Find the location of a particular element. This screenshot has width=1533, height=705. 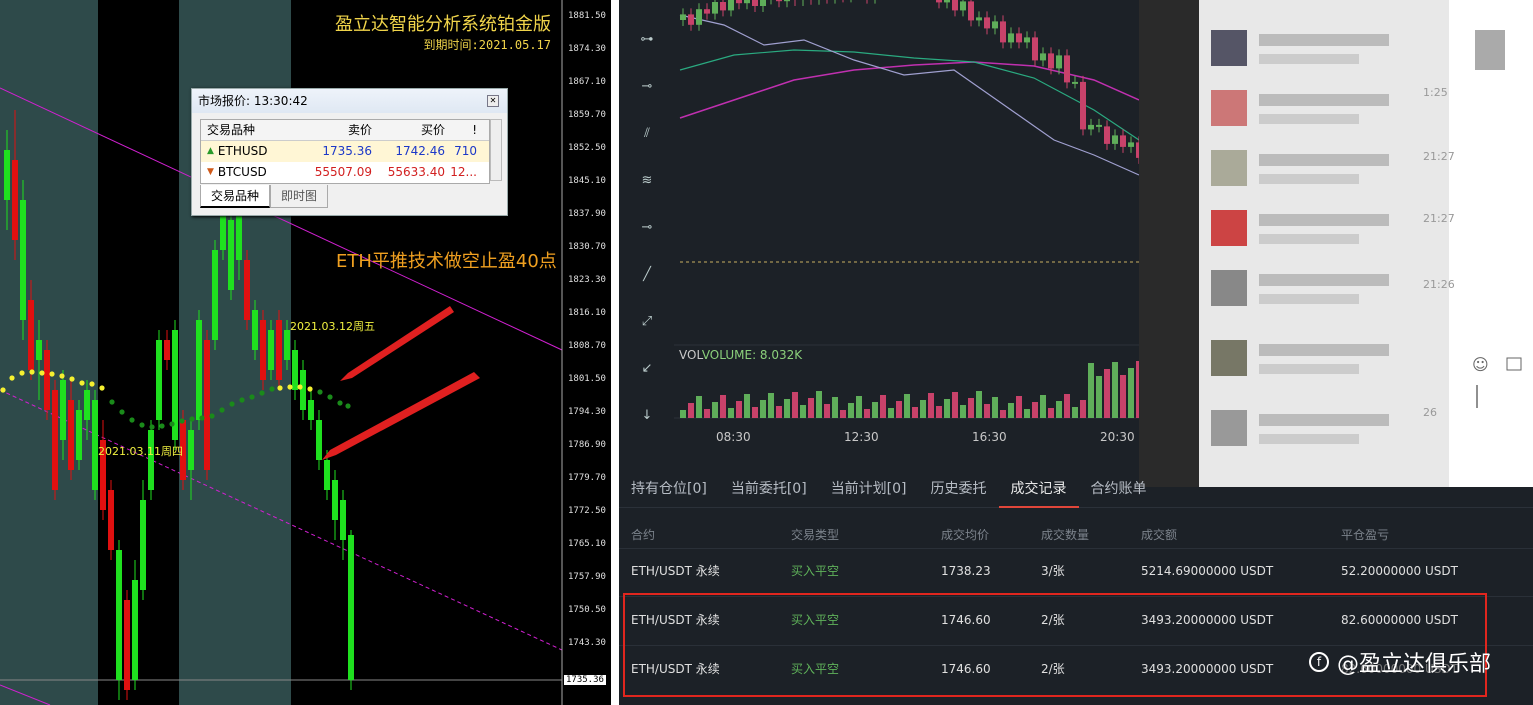

blur-time: 1:25 is located at coordinates (1435, 92).